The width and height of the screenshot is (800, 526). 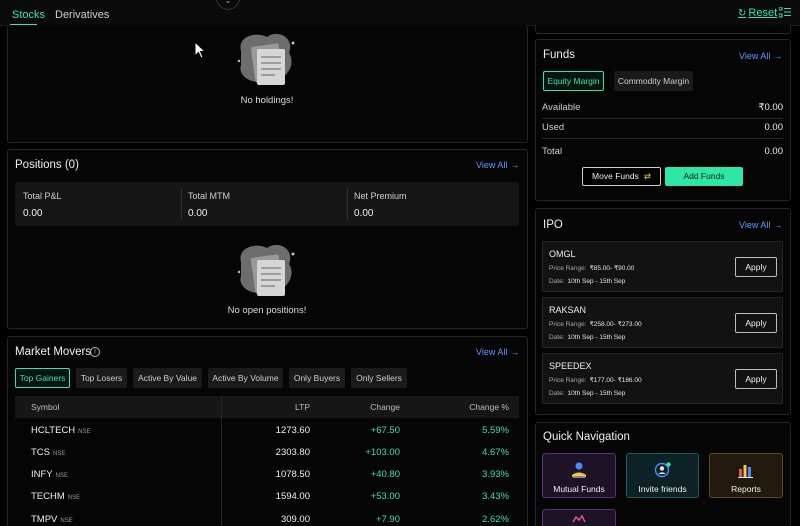 What do you see at coordinates (267, 454) in the screenshot?
I see `table-row: TCS NSE 2303.80 +103.00 4.67%` at bounding box center [267, 454].